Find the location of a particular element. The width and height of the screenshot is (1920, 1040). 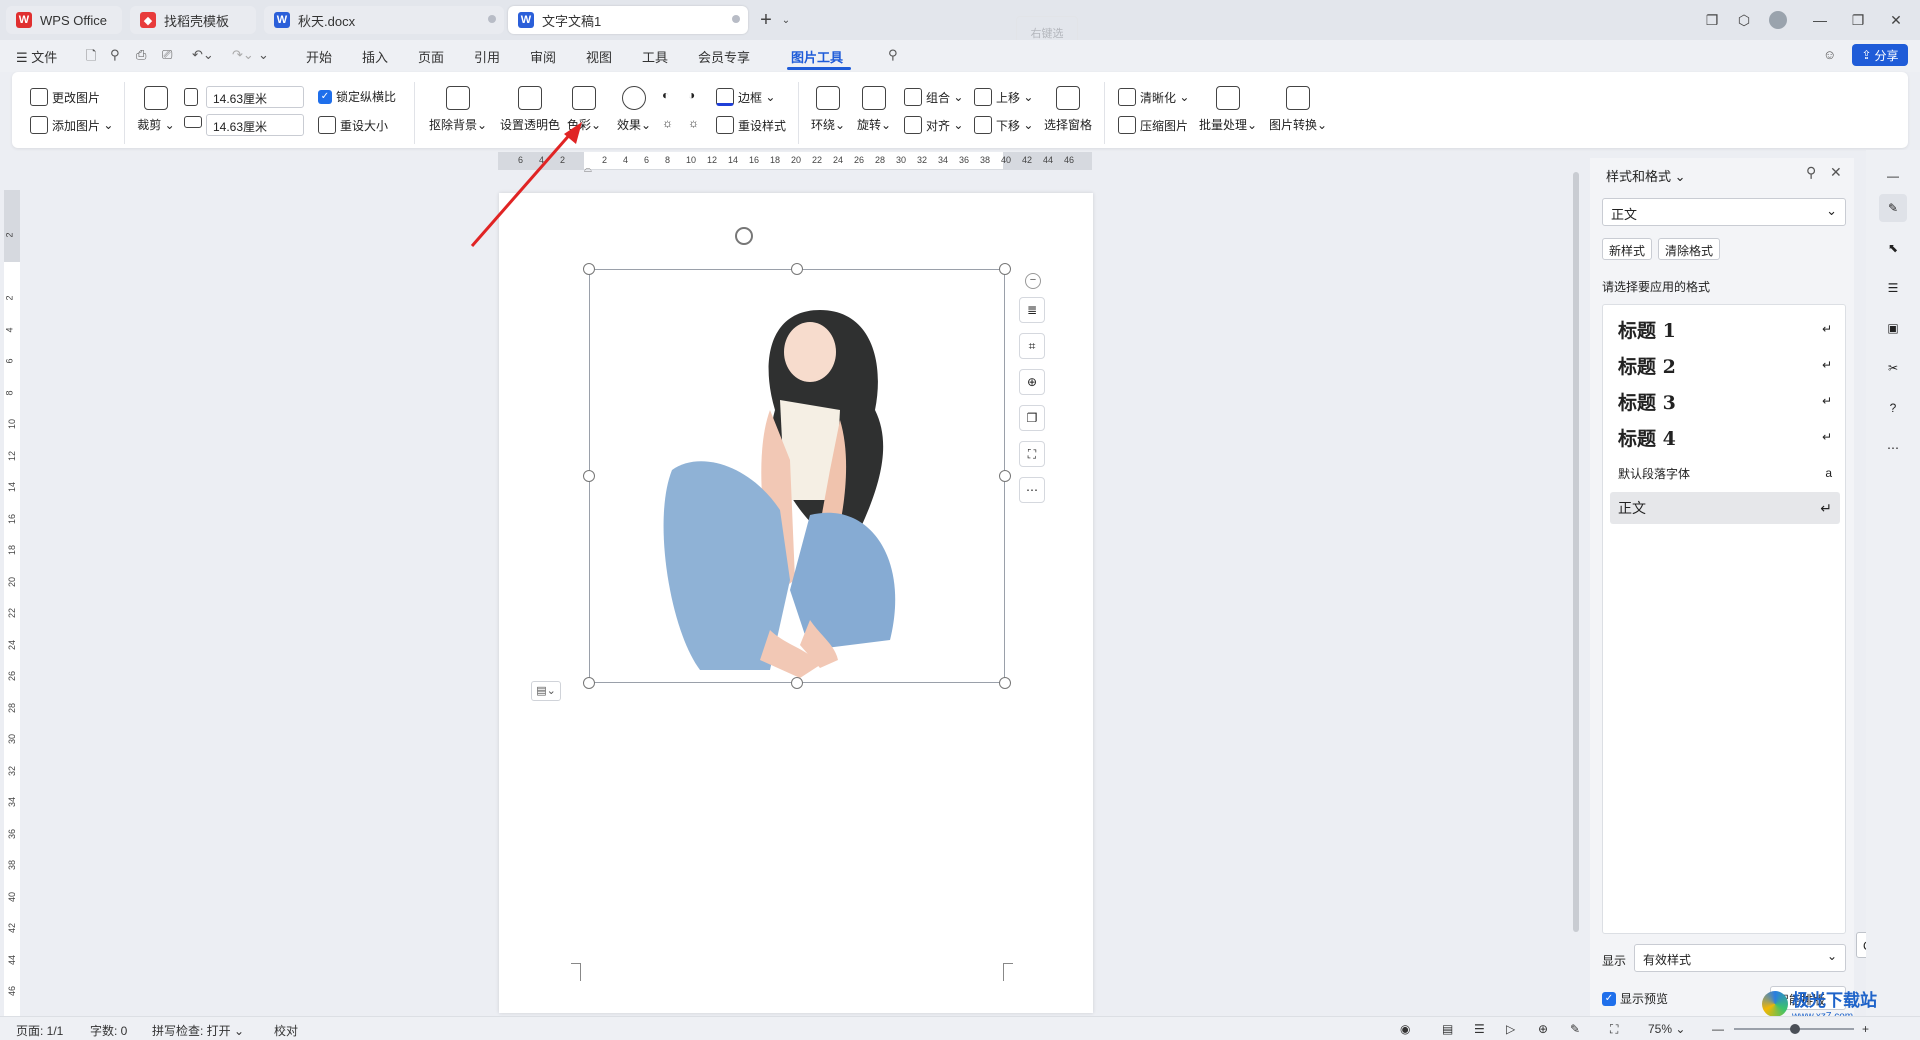

tools-icon: ✂ is located at coordinates (1893, 368).